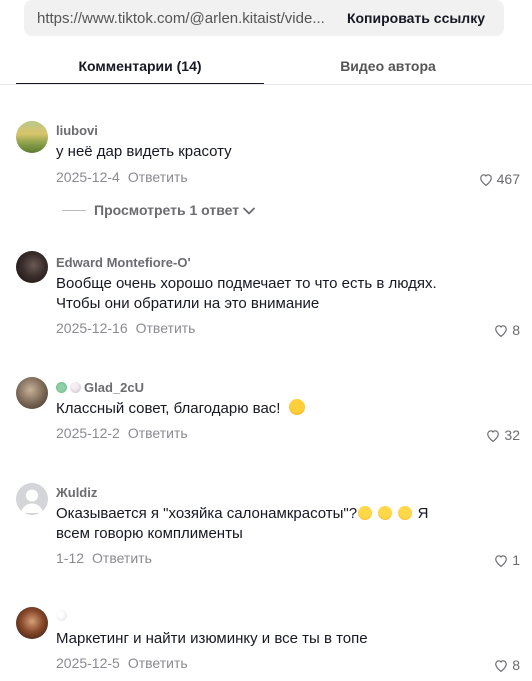 This screenshot has width=532, height=681. I want to click on comment-date: 2025-12-16, so click(92, 328).